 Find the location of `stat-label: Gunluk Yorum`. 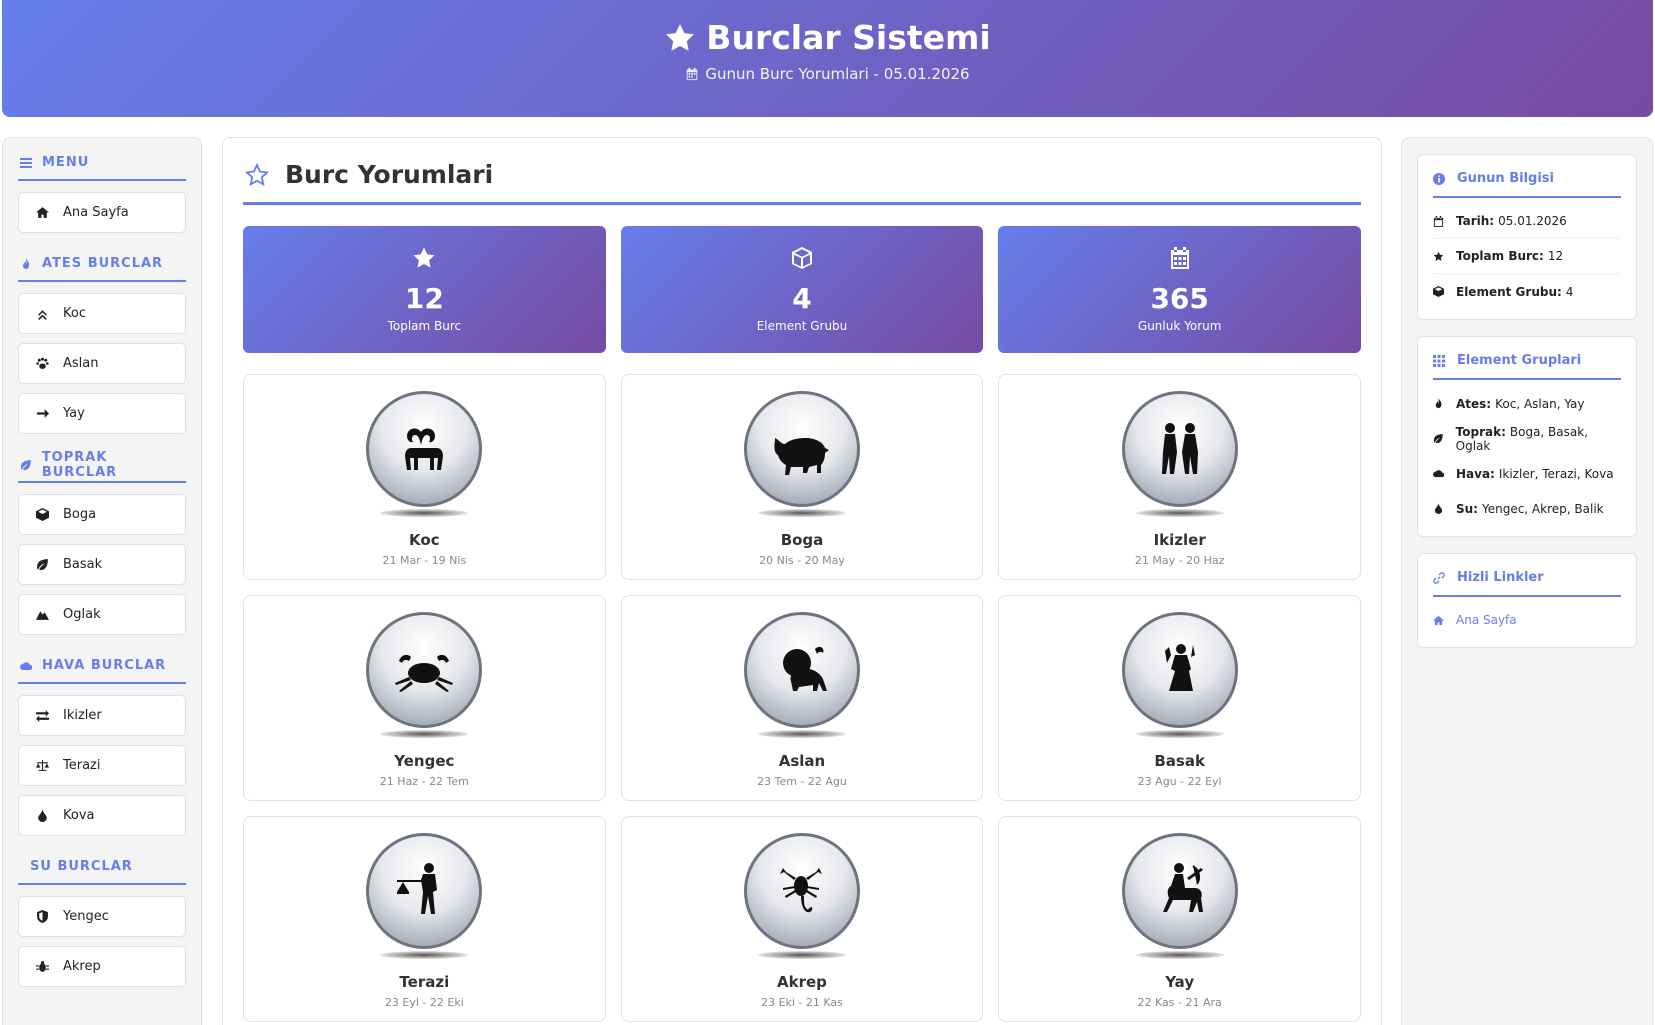

stat-label: Gunluk Yorum is located at coordinates (1179, 326).